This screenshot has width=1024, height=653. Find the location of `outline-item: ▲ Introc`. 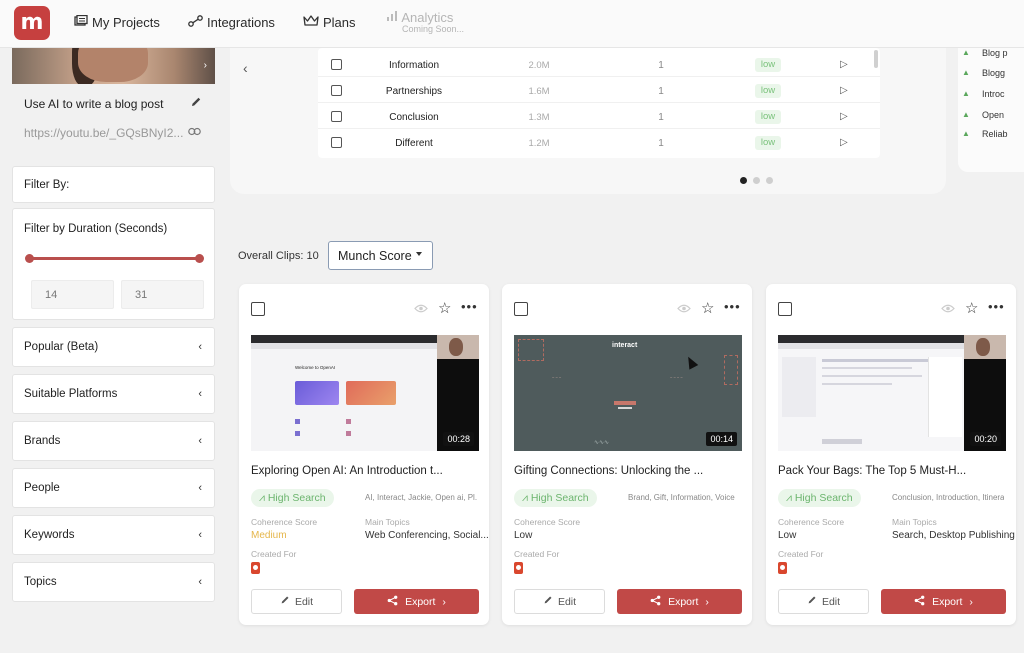

outline-item: ▲ Introc is located at coordinates (983, 94).